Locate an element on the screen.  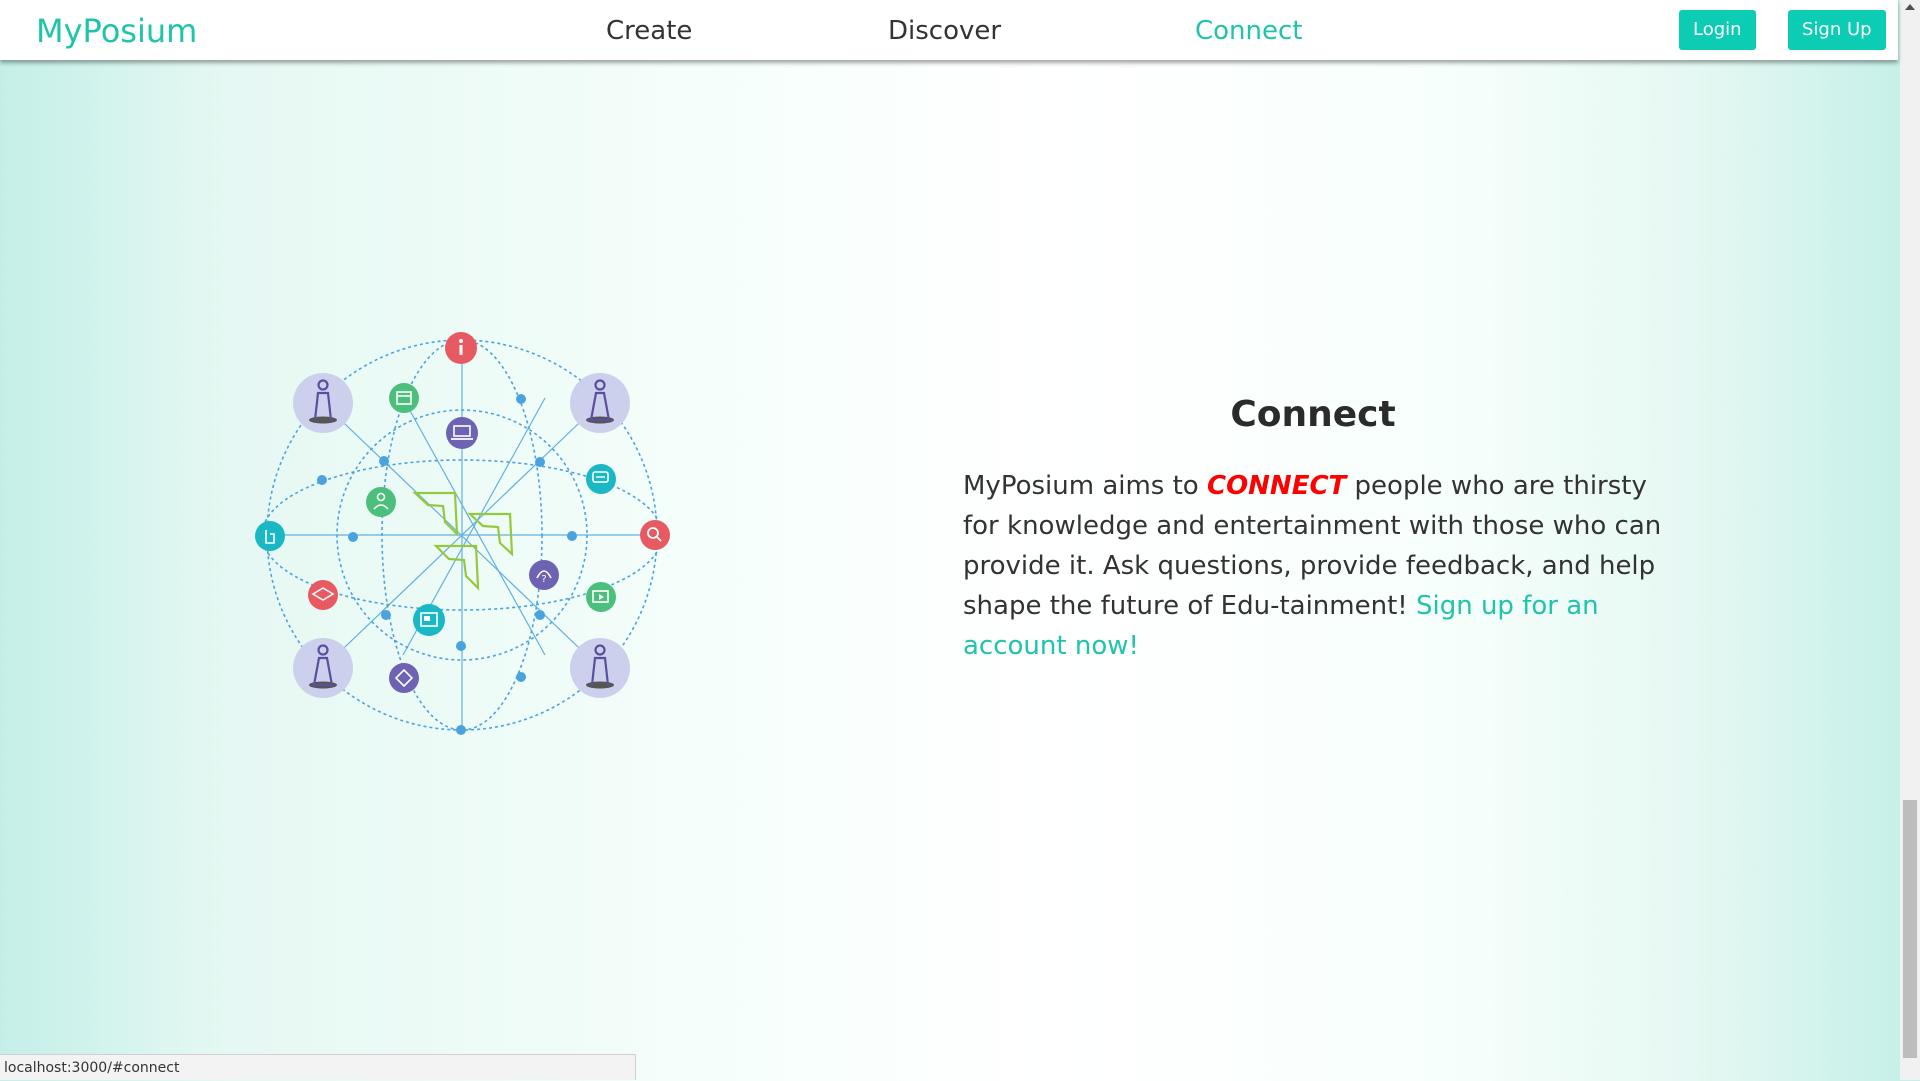
calendar-icon is located at coordinates (404, 398).